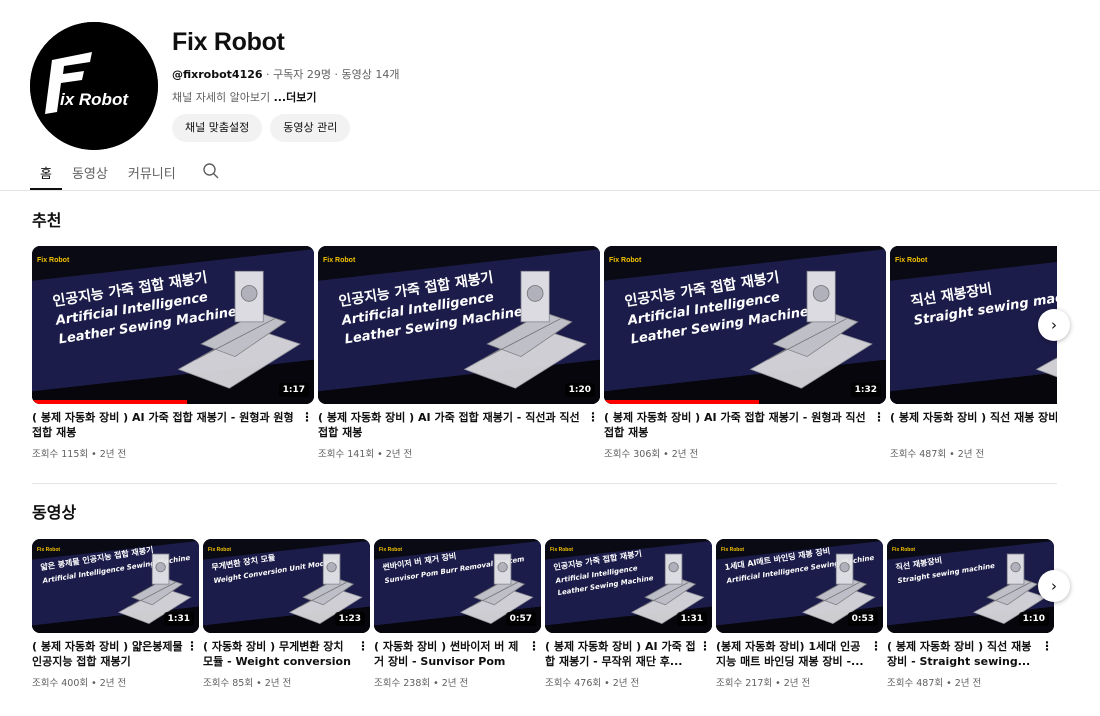  Describe the element at coordinates (973, 425) in the screenshot. I see `video-title: ( 봉제 자동화 장비 ) 직선 재봉 장비 machine` at that location.